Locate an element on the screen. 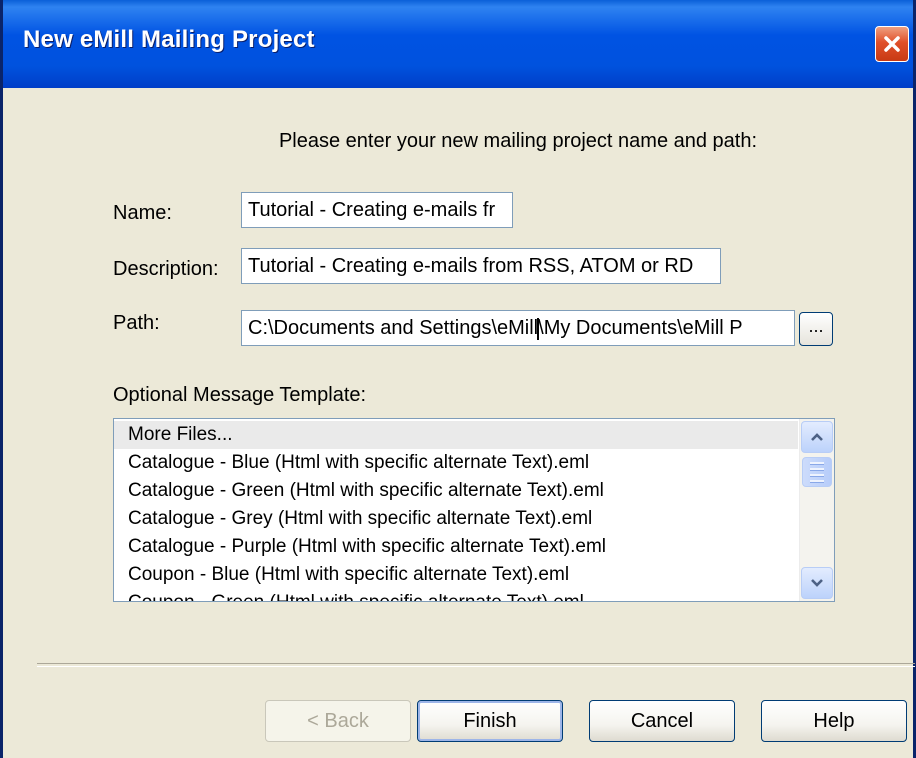 Image resolution: width=916 pixels, height=758 pixels. scroll-down-button is located at coordinates (817, 583).